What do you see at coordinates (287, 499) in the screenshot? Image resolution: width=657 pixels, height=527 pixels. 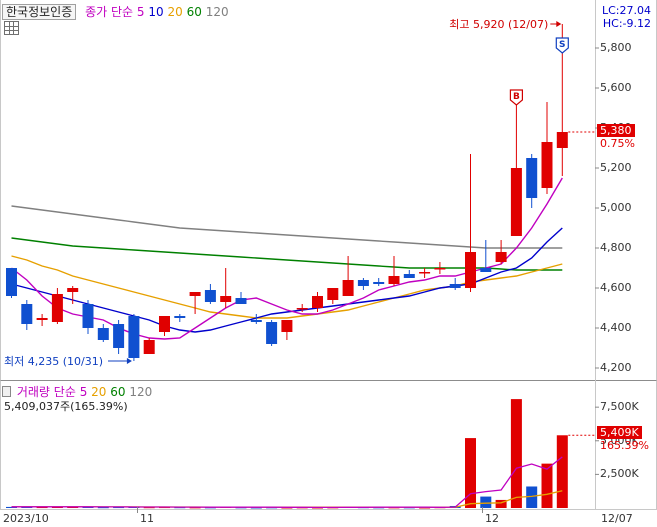 I see `volume-ma20-line` at bounding box center [287, 499].